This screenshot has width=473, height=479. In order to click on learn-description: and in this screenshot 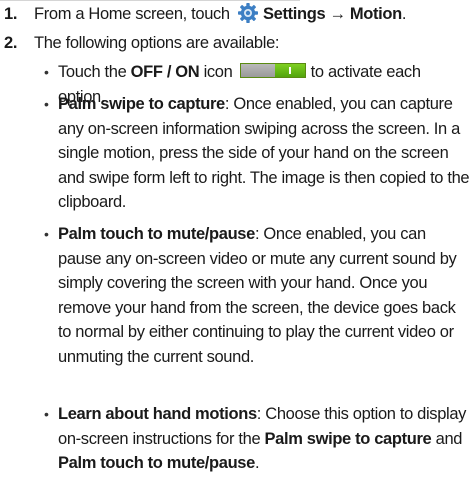, I will do `click(447, 438)`.